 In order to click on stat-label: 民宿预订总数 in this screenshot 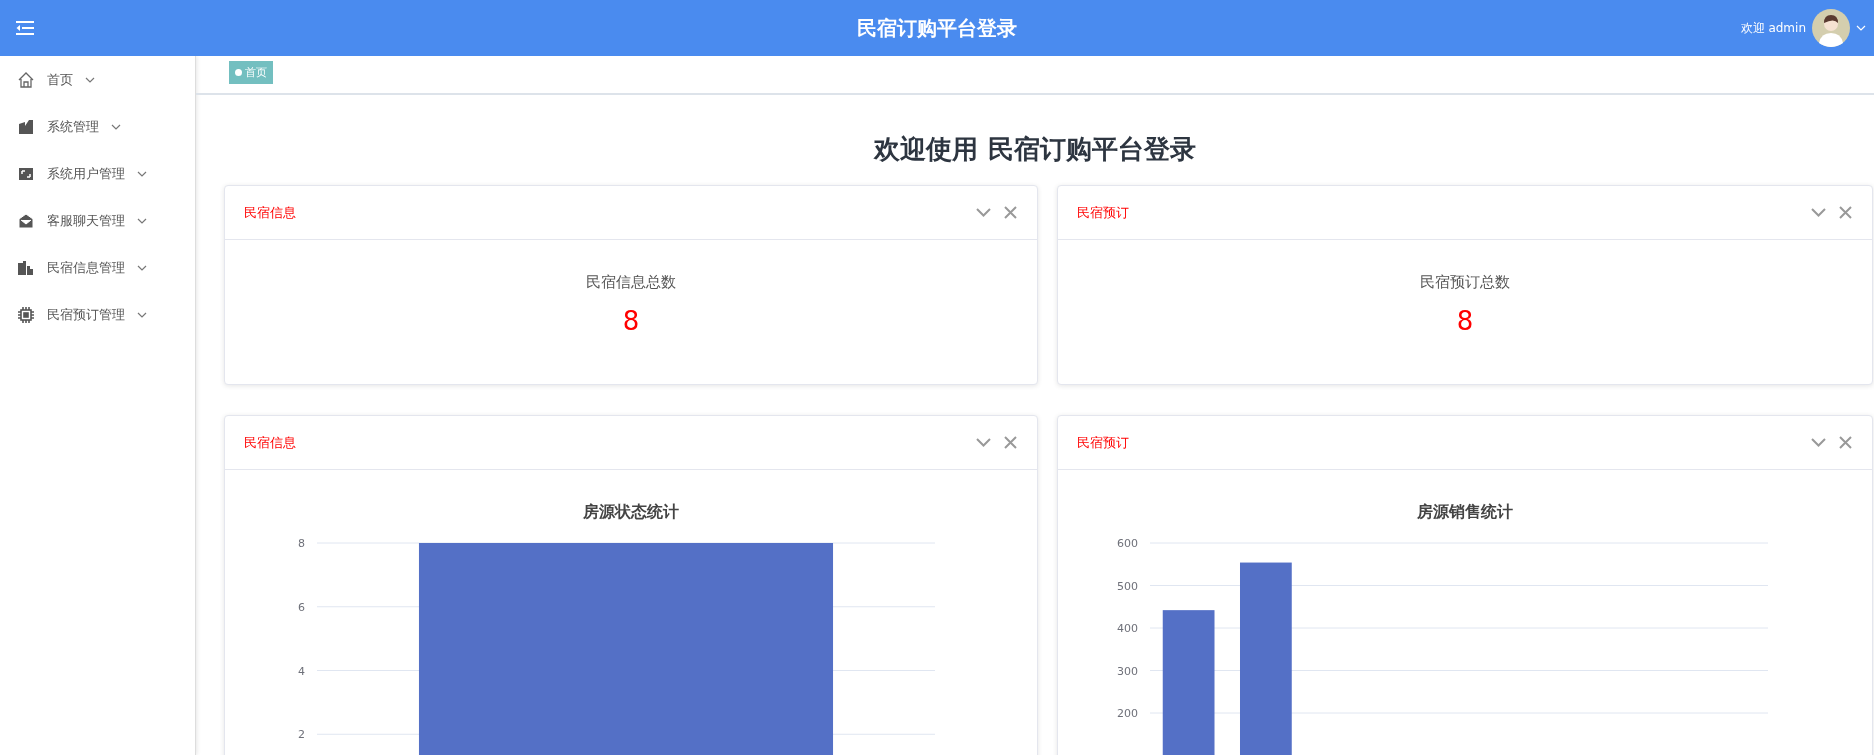, I will do `click(1465, 282)`.